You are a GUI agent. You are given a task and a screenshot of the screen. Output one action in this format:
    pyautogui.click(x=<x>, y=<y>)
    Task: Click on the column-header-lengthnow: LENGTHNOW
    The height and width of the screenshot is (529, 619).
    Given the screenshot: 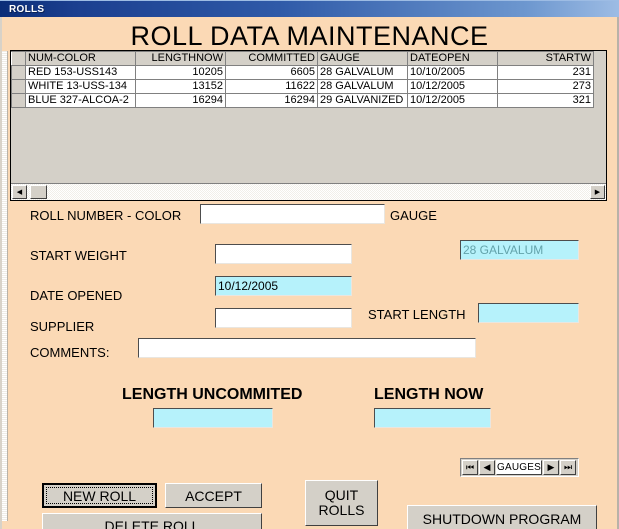 What is the action you would take?
    pyautogui.click(x=180, y=58)
    